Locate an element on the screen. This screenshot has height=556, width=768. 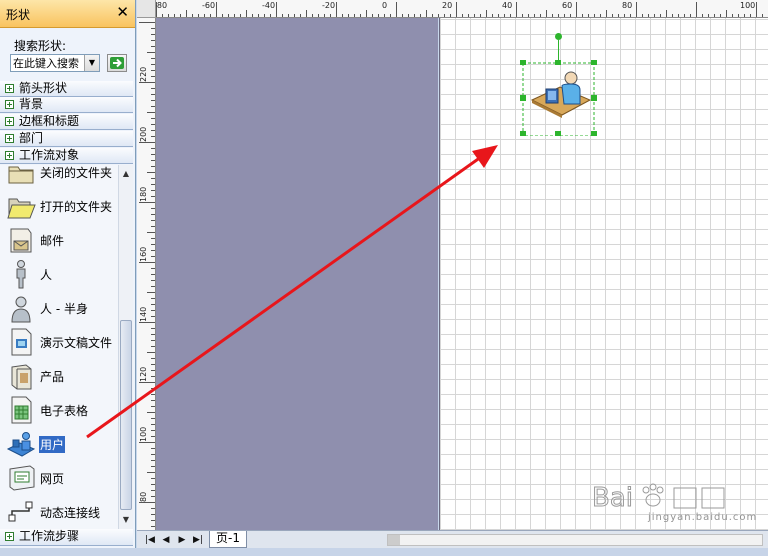
stencil-label: 部门 is located at coordinates (31, 138).